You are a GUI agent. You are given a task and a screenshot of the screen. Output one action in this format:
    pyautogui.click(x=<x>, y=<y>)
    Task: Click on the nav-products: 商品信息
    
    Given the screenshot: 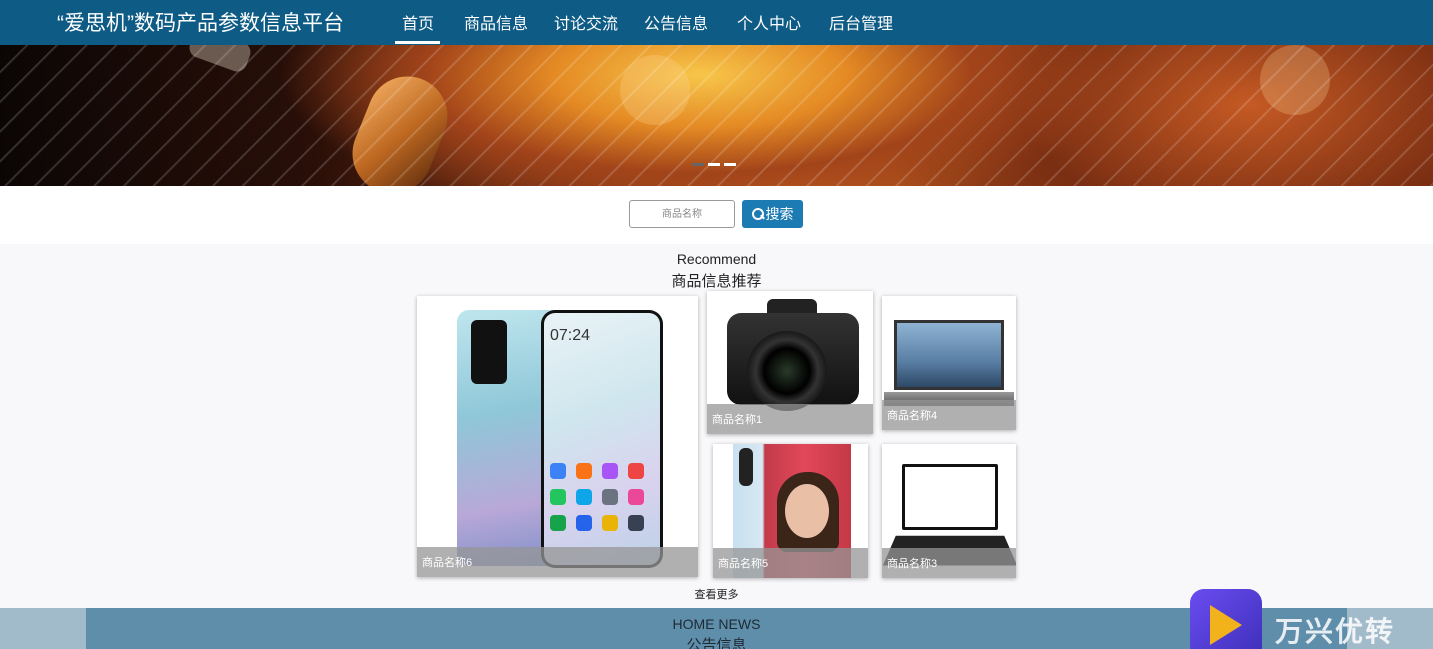 What is the action you would take?
    pyautogui.click(x=496, y=22)
    